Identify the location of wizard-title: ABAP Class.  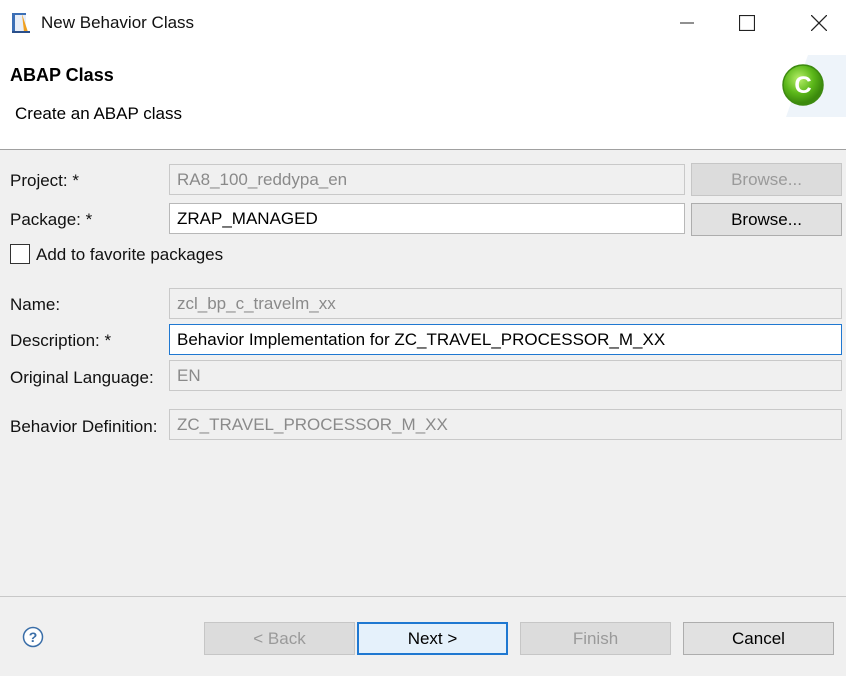
(62, 75).